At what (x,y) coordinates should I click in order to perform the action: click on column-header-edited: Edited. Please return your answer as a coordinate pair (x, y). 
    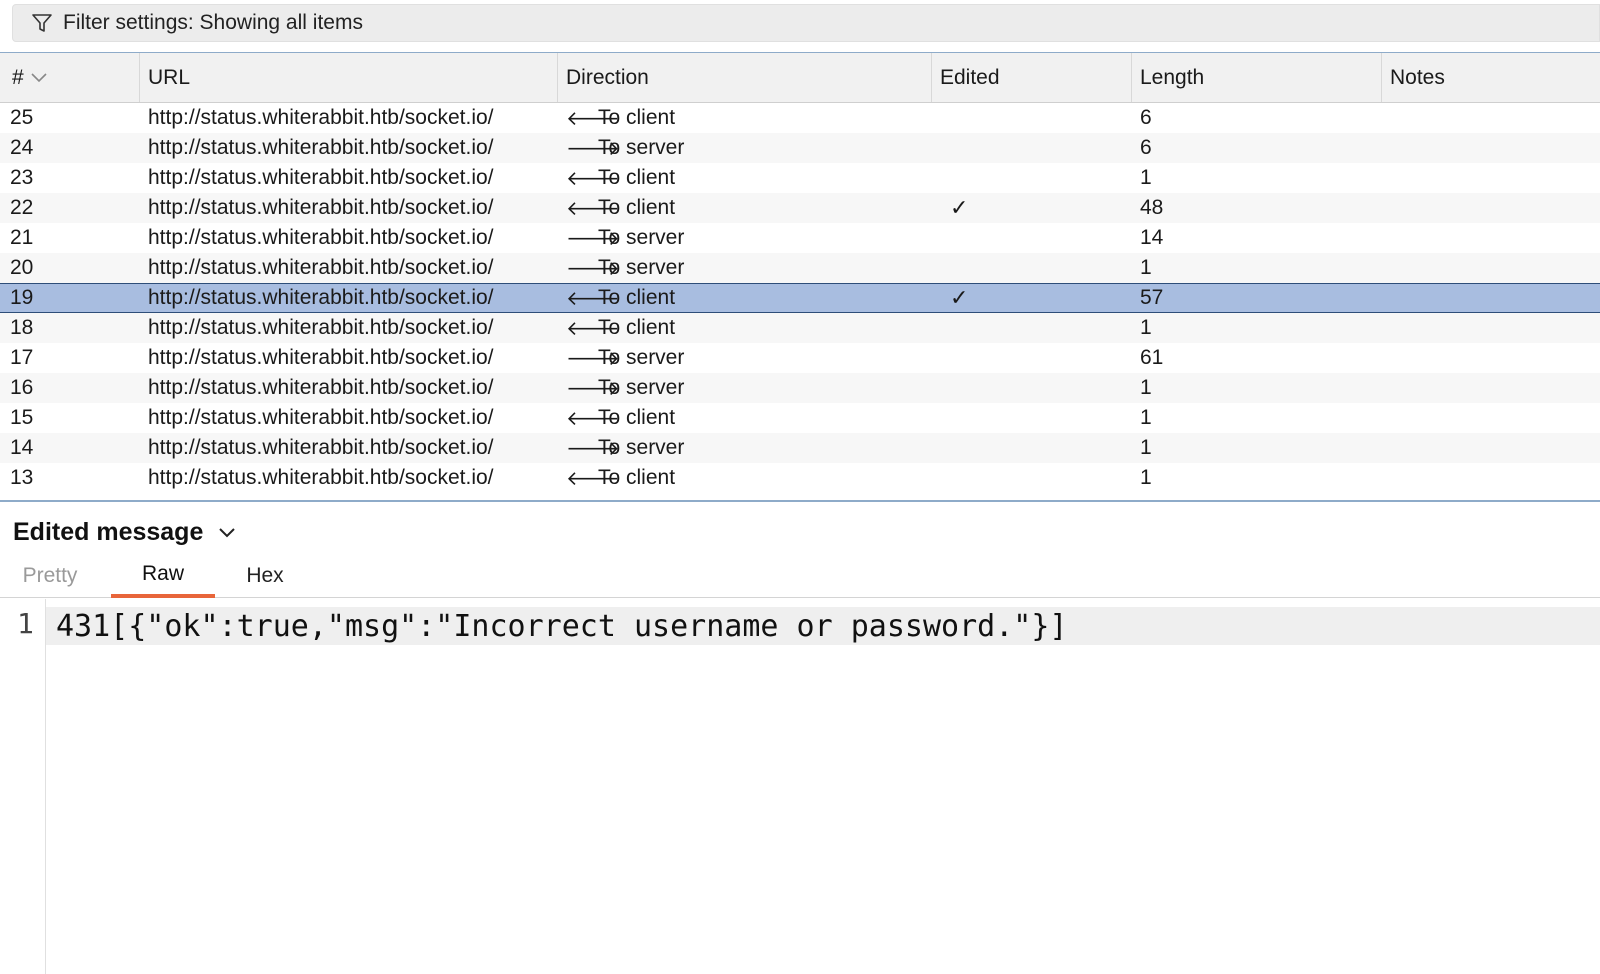
    Looking at the image, I should click on (1032, 77).